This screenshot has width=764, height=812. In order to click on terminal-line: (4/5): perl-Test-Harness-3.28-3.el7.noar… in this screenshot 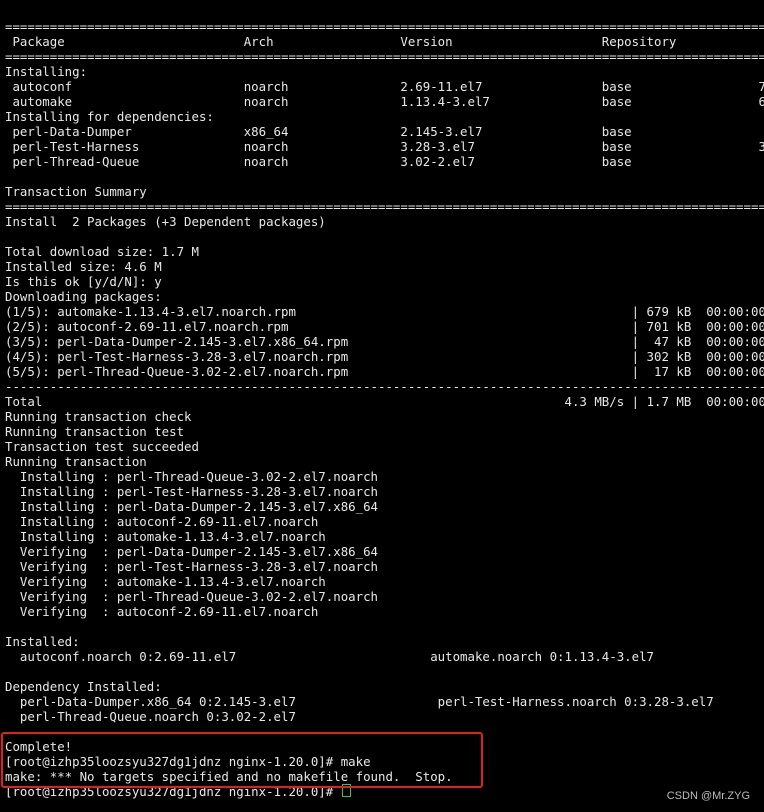, I will do `click(384, 356)`.